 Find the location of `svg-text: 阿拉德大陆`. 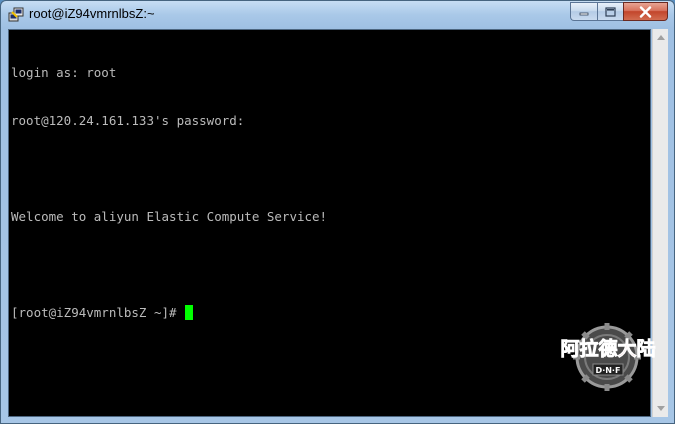

svg-text: 阿拉德大陆 is located at coordinates (607, 348).